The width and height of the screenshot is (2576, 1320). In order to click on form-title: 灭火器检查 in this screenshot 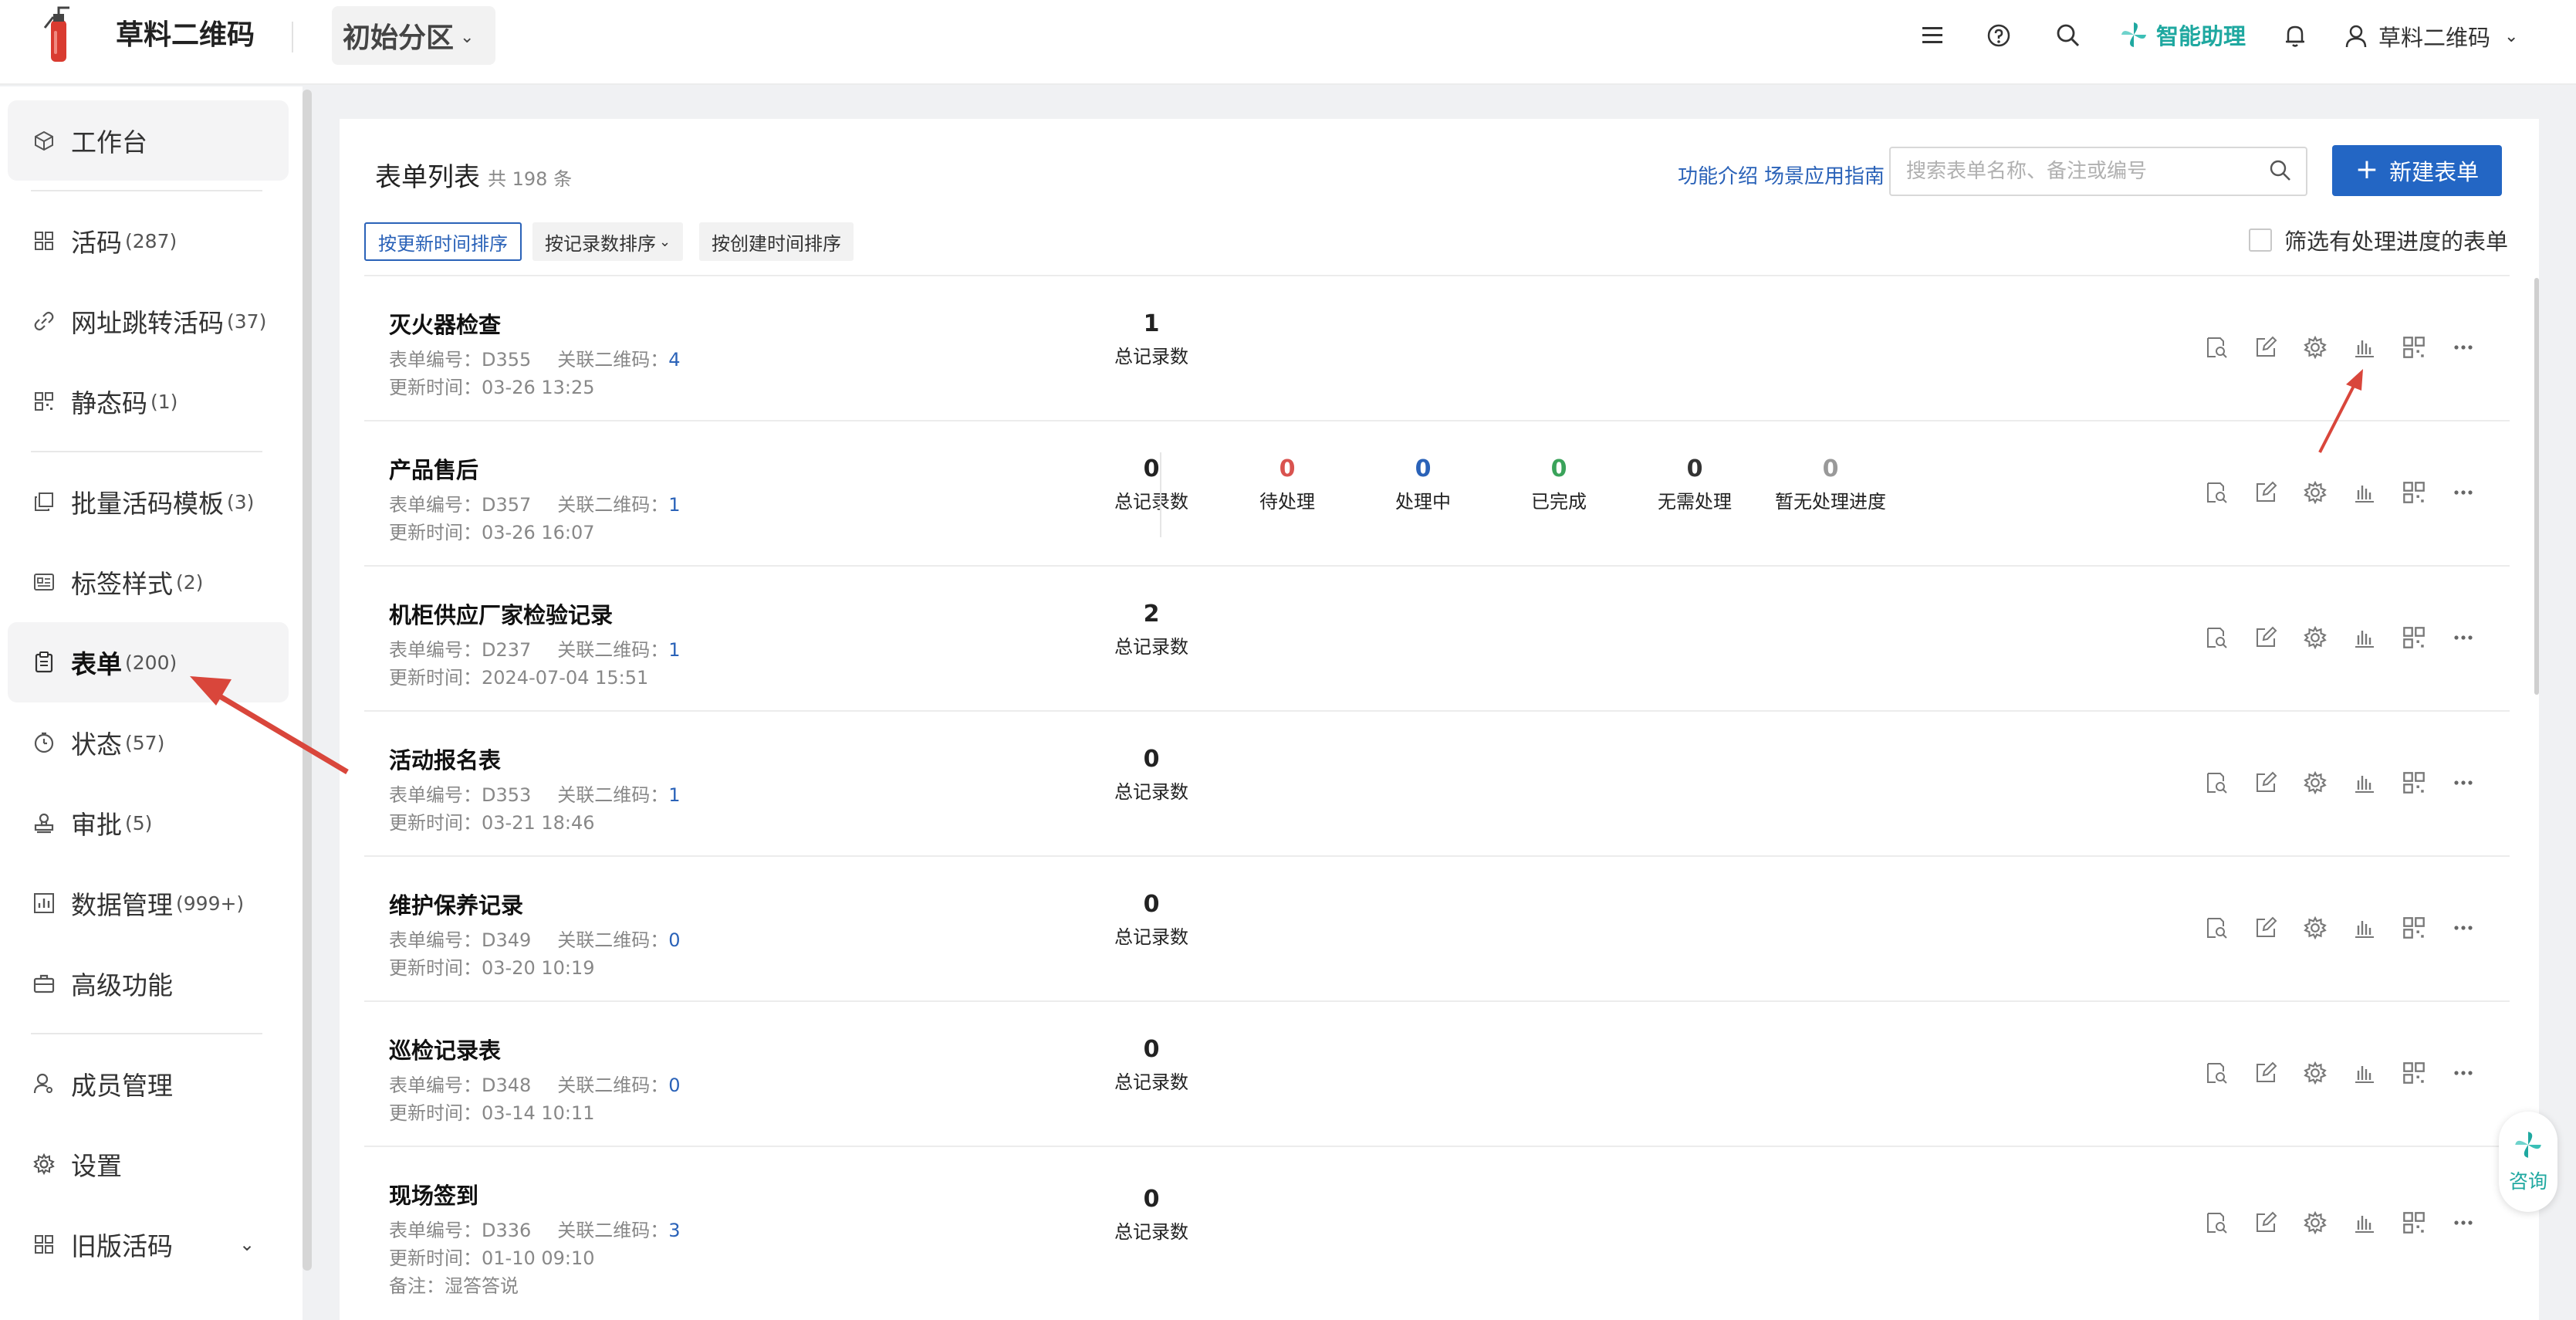, I will do `click(445, 323)`.